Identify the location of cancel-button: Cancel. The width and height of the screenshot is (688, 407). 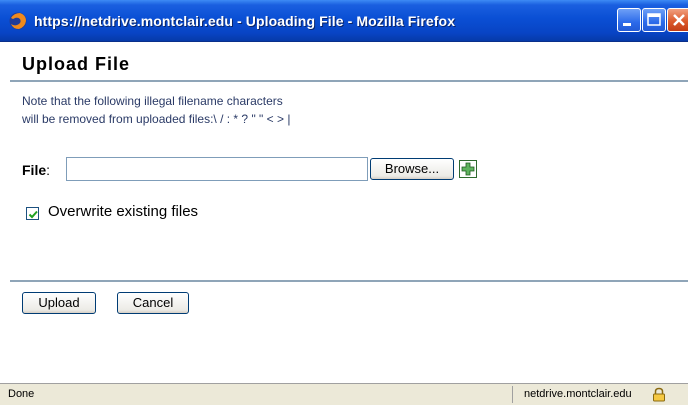
(153, 303).